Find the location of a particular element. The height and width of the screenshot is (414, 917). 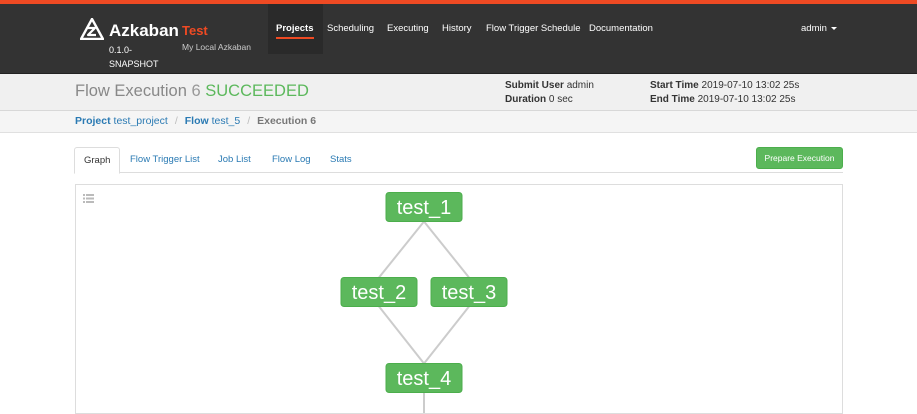

status-badge: SUCCEEDED is located at coordinates (257, 91).